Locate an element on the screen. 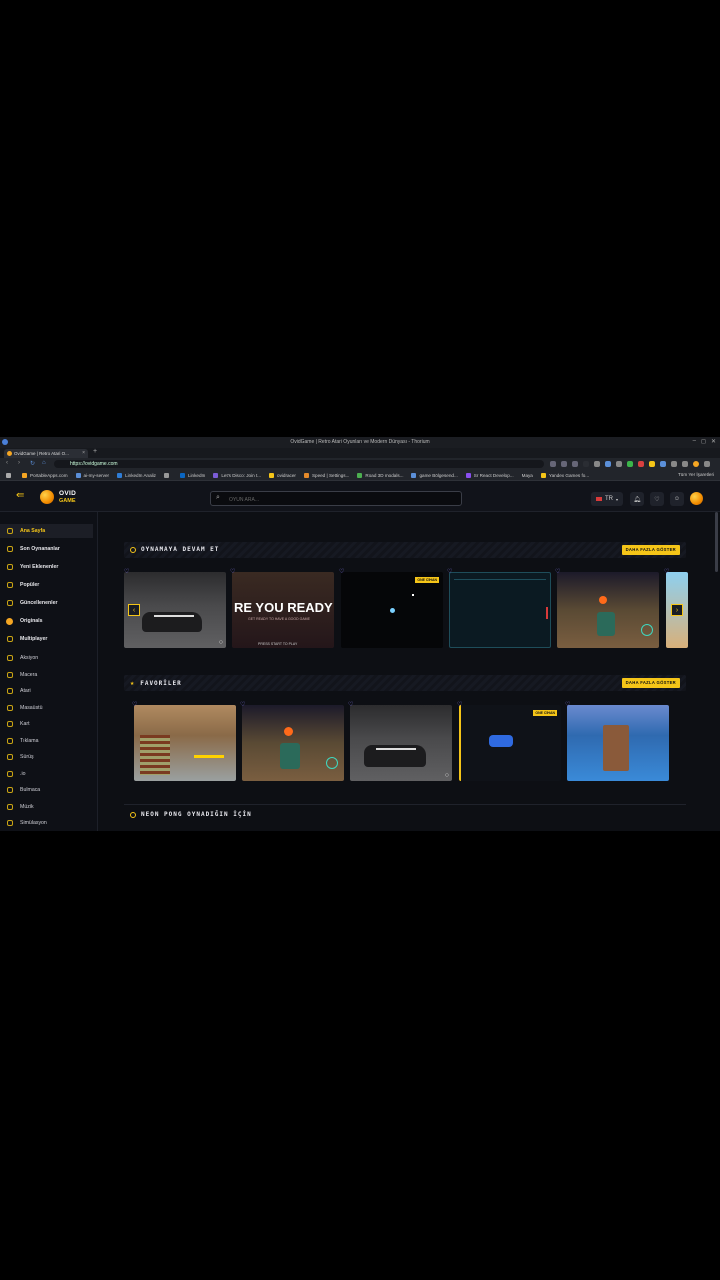 Image resolution: width=720 pixels, height=1280 pixels. sidebar-item-recent: Son Oynananlar is located at coordinates (46, 549).